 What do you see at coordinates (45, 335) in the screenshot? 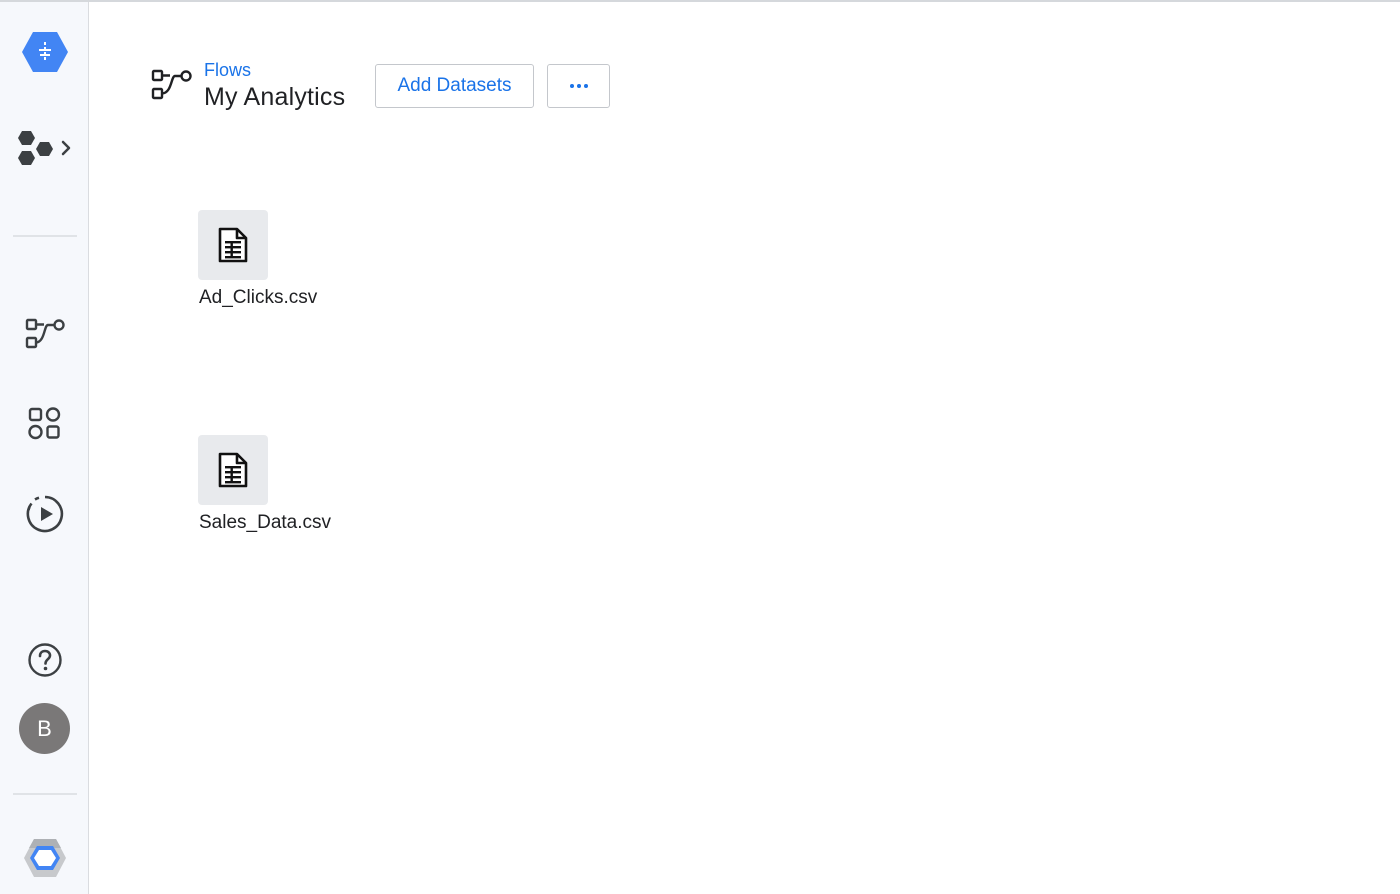
I see `flows-icon` at bounding box center [45, 335].